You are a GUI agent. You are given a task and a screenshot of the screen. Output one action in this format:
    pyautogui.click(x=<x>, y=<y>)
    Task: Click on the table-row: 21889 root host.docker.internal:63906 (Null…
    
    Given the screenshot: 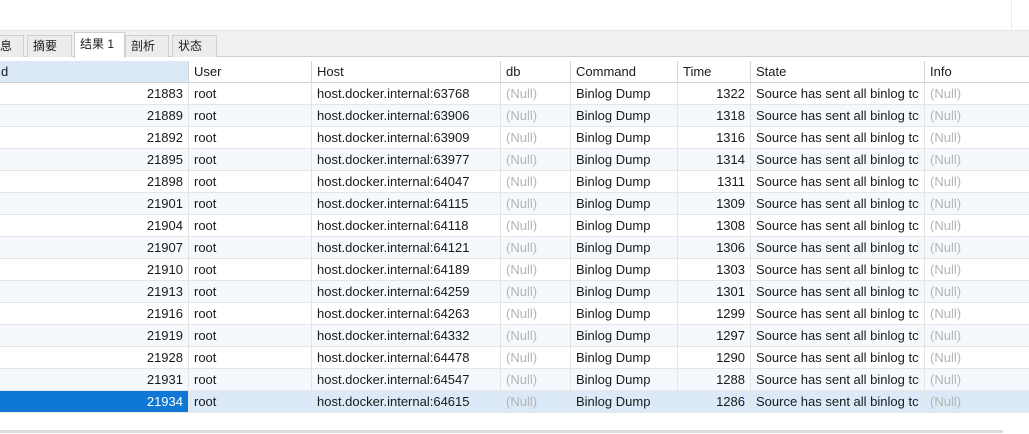 What is the action you would take?
    pyautogui.click(x=514, y=116)
    